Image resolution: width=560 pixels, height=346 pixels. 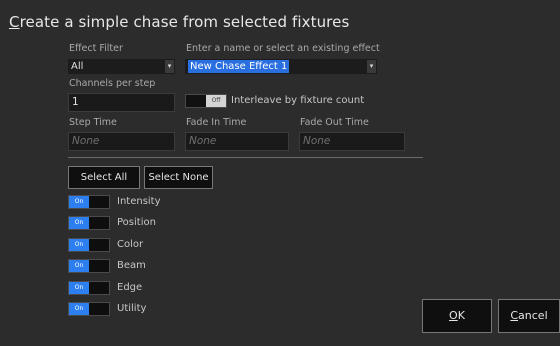 What do you see at coordinates (136, 222) in the screenshot?
I see `position-label: Position` at bounding box center [136, 222].